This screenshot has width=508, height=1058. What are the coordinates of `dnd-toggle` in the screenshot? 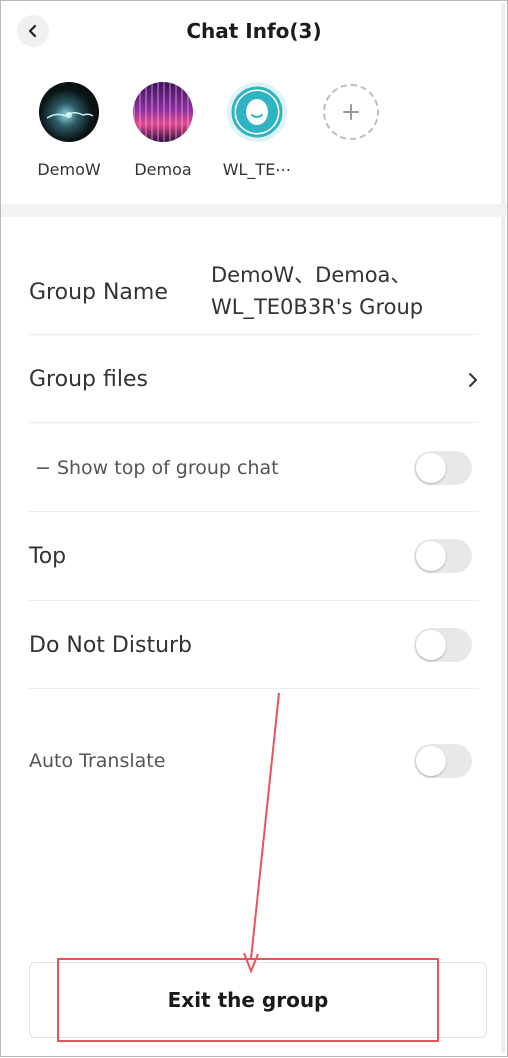 It's located at (443, 645).